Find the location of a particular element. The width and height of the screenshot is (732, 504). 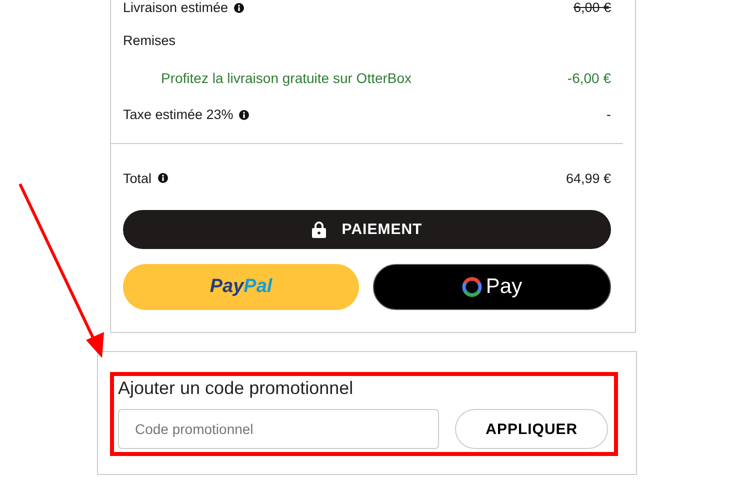

row-label: Livraison estimée is located at coordinates (175, 7).